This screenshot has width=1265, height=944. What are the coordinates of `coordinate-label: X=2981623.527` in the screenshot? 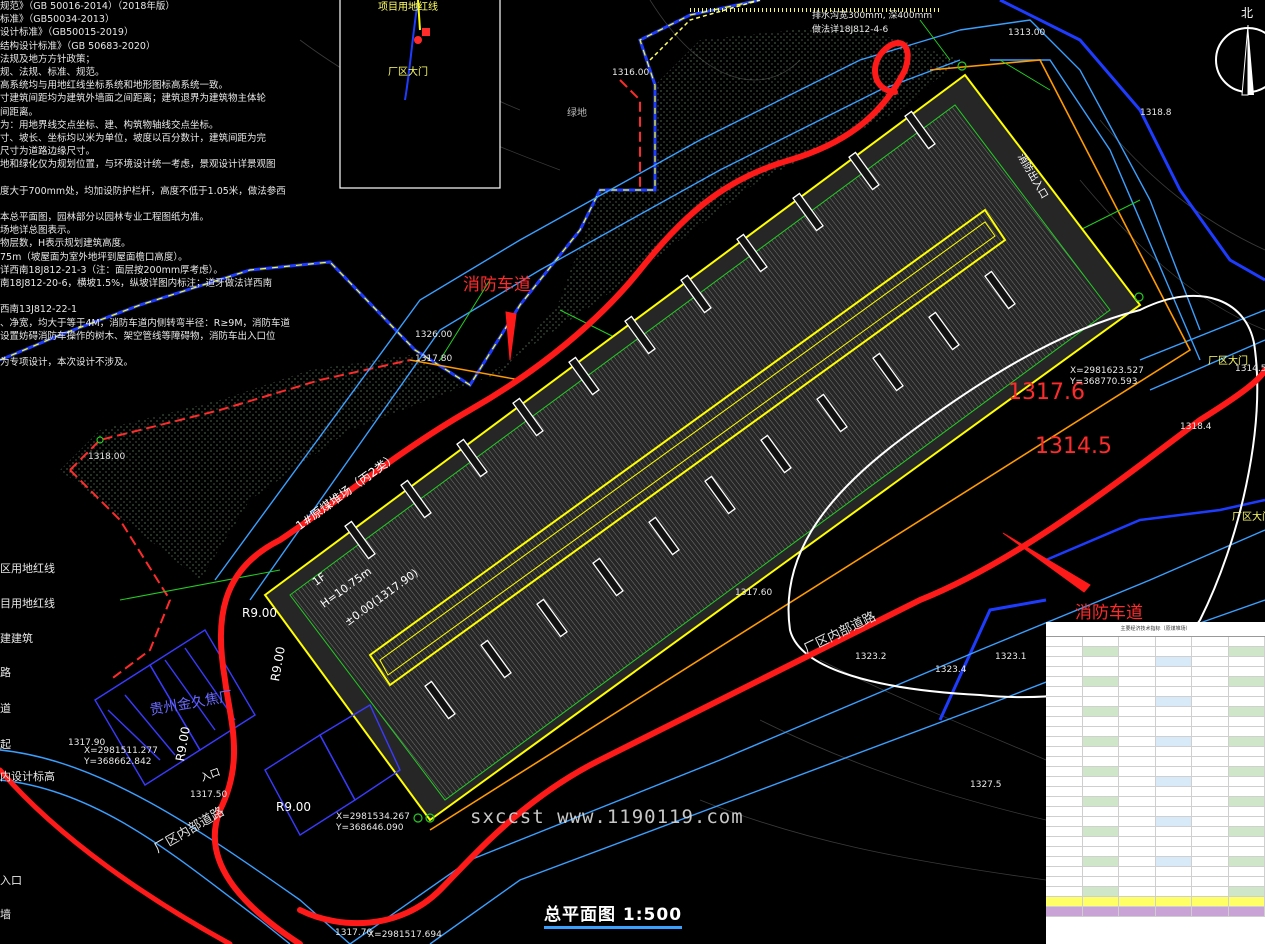 It's located at (1107, 371).